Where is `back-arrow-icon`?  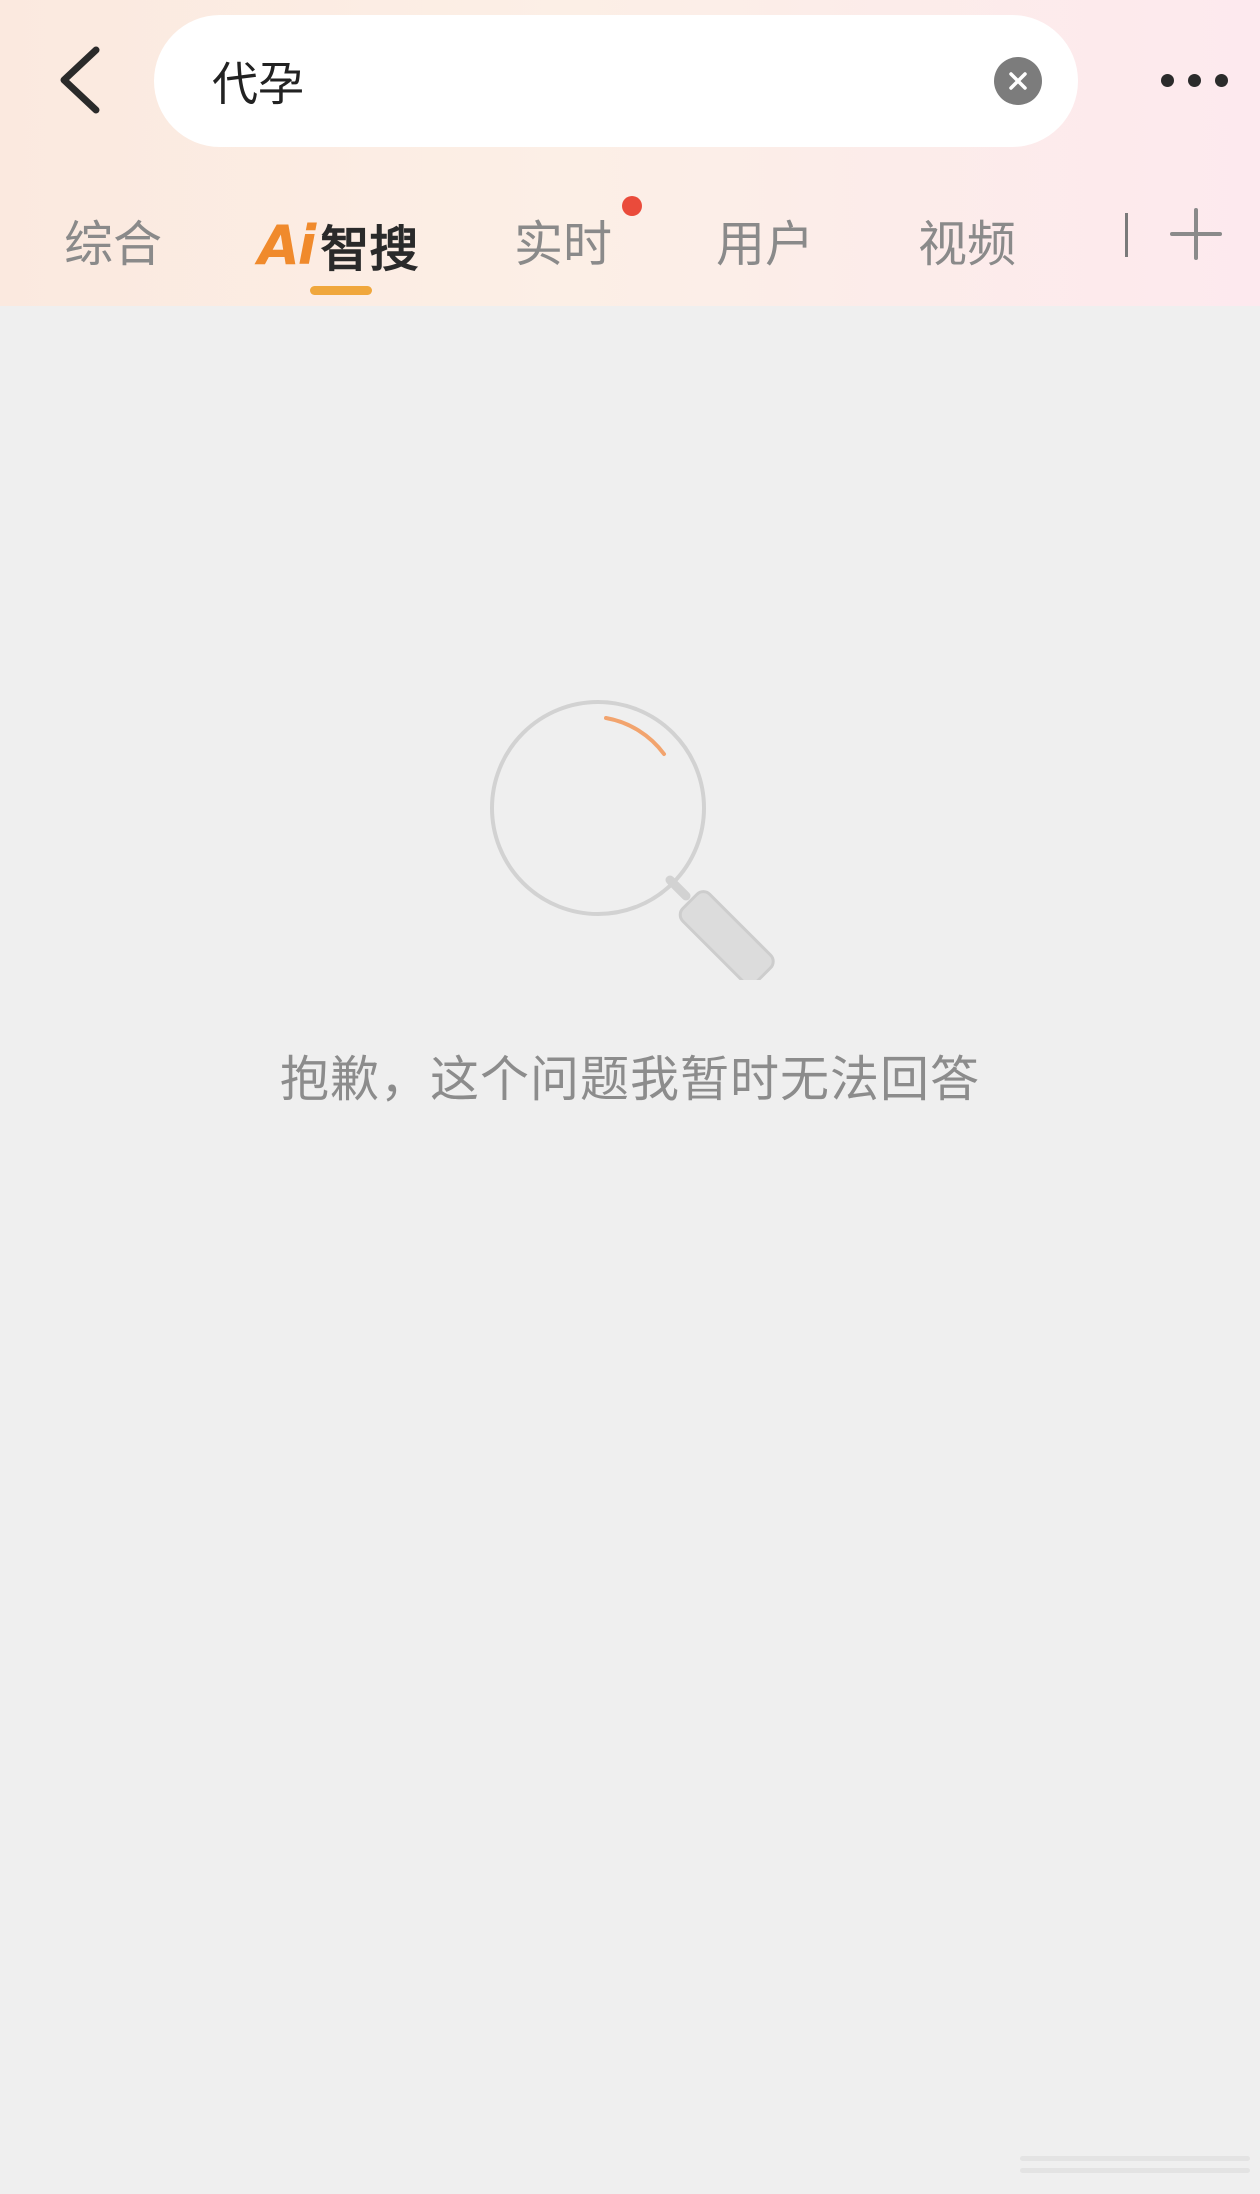 back-arrow-icon is located at coordinates (80, 80).